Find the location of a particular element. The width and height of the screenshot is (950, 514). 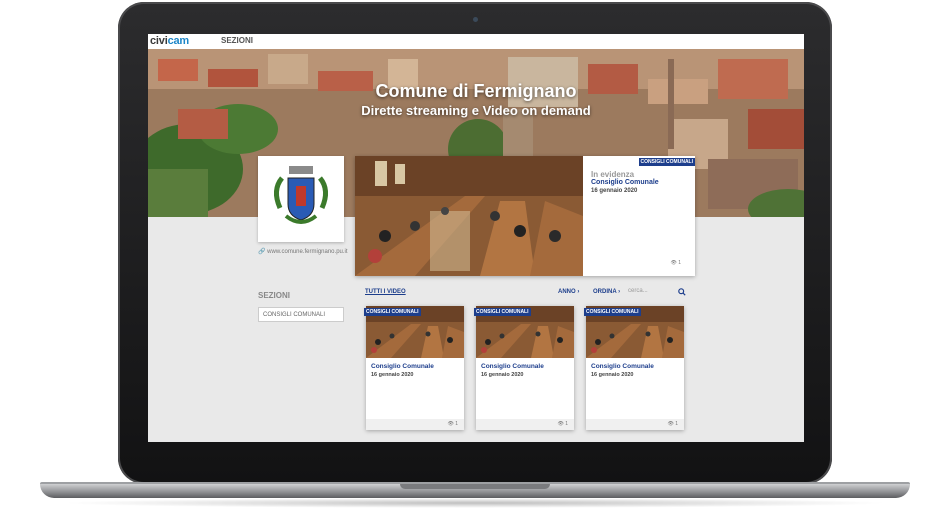

meeting-photo is located at coordinates (469, 216).